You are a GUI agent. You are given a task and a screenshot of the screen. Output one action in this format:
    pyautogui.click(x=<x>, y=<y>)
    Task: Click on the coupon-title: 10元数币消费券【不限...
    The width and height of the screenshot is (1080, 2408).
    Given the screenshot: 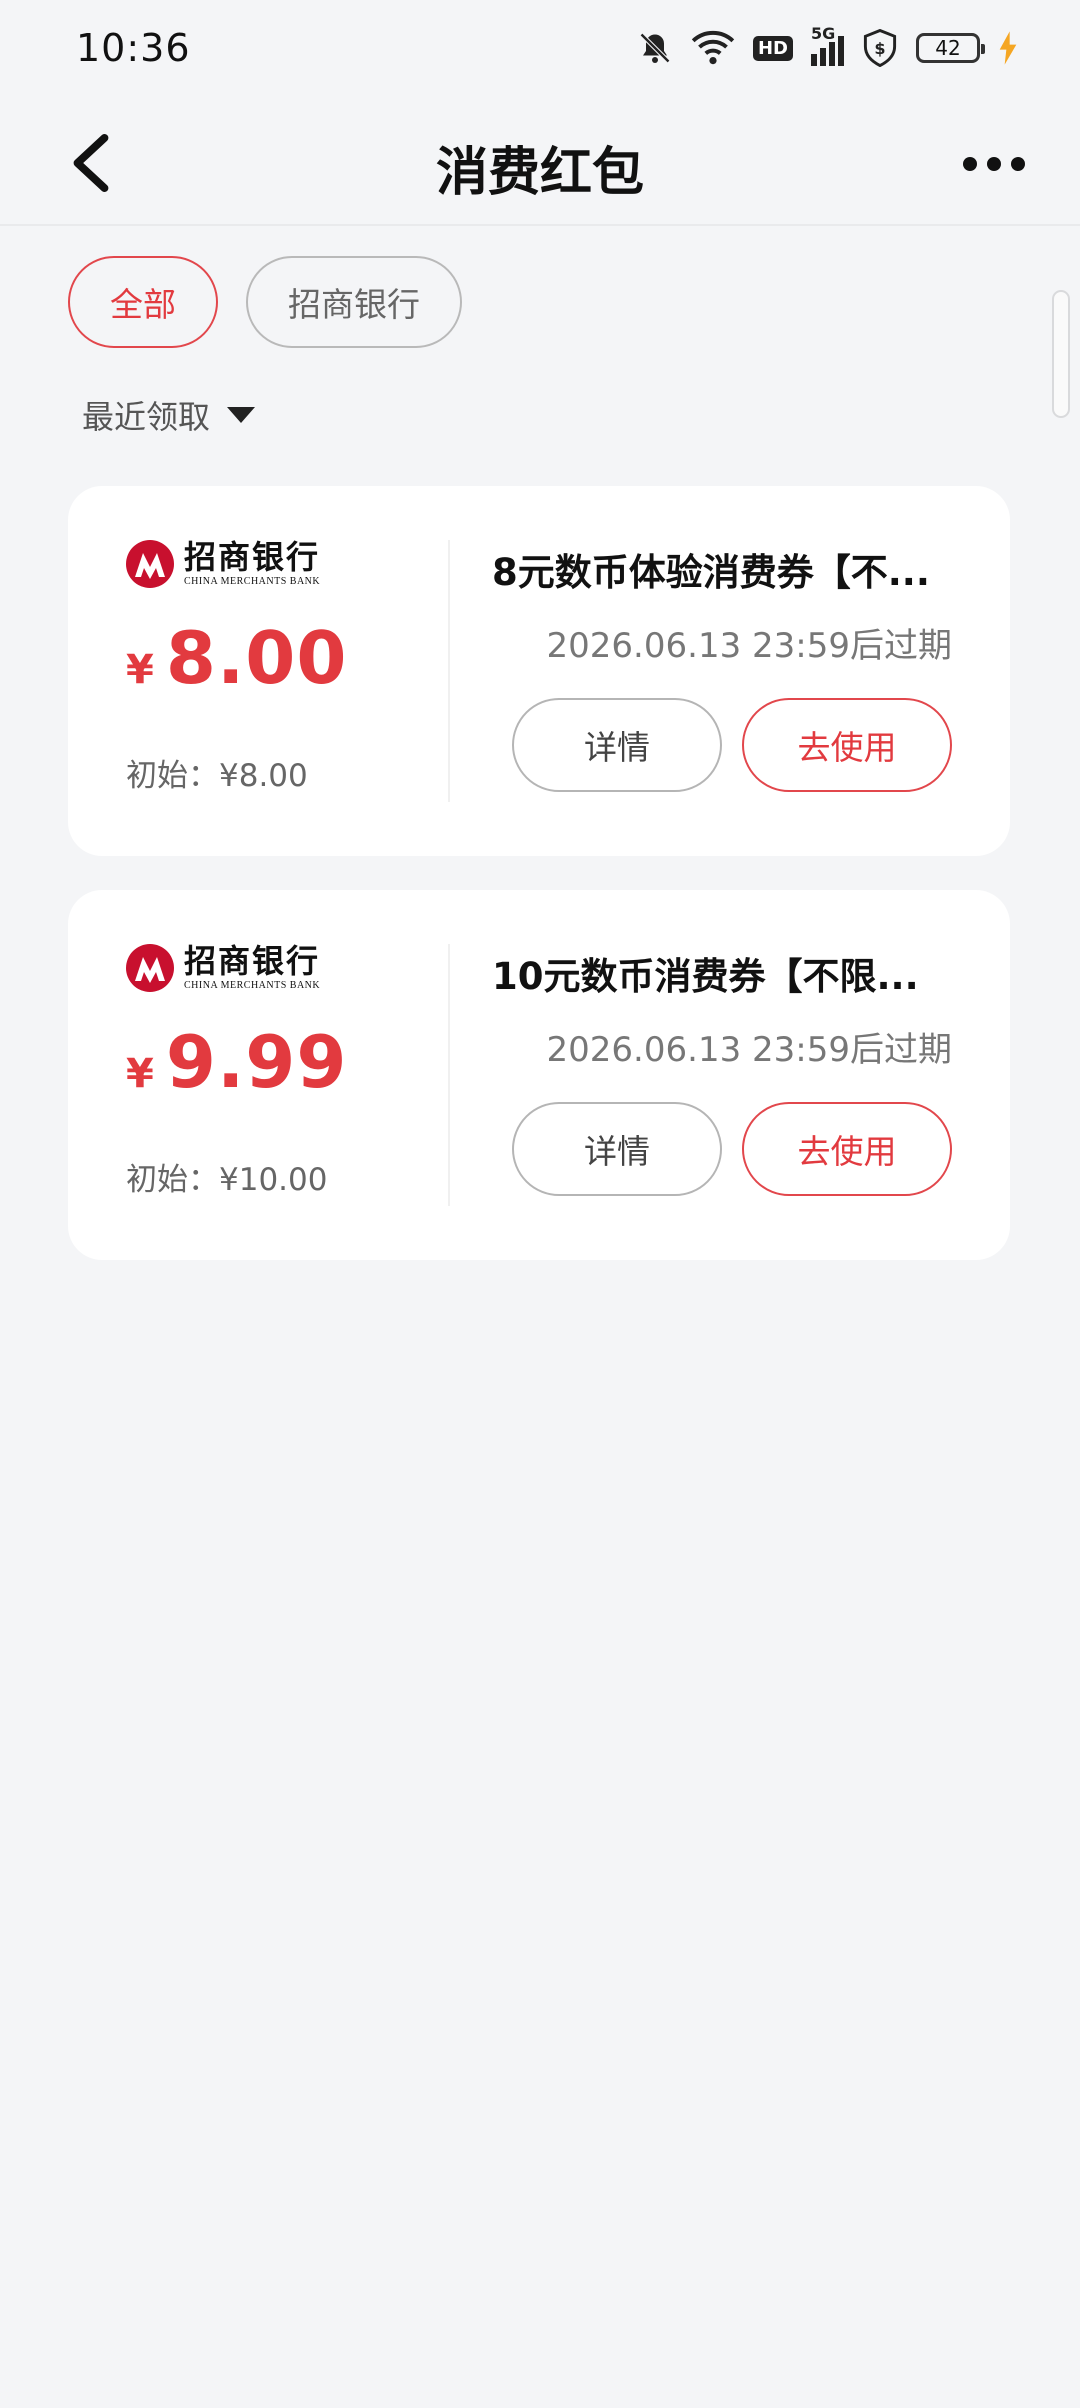 What is the action you would take?
    pyautogui.click(x=705, y=976)
    